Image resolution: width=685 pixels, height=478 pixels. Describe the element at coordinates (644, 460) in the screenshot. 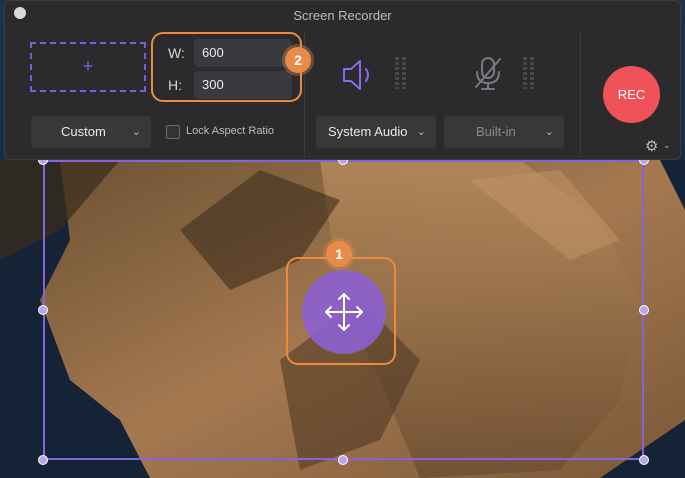

I see `resize-handle-bottom-right` at that location.